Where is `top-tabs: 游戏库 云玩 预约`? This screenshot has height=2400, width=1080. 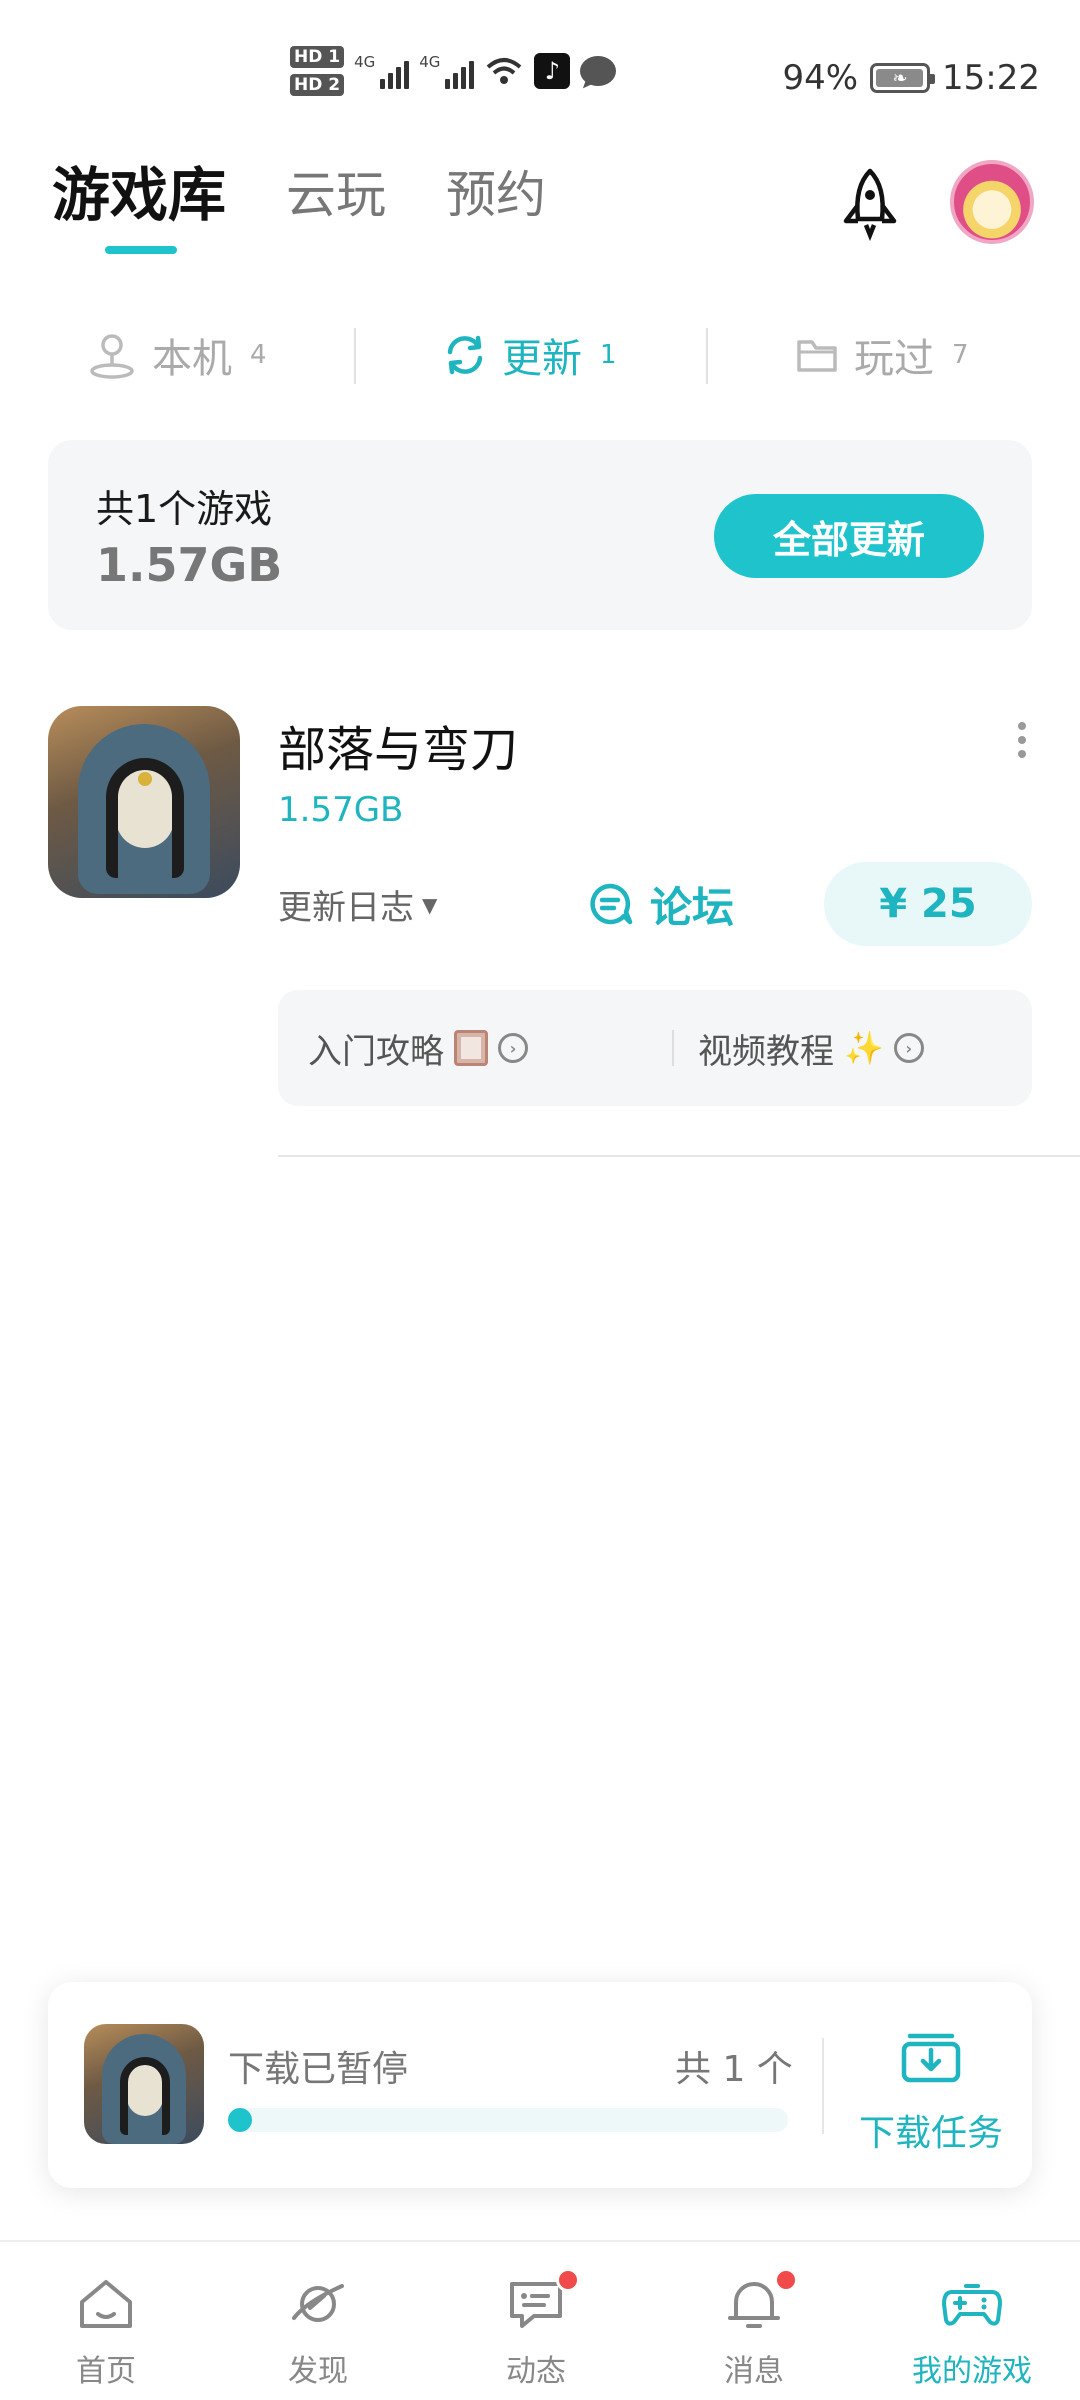
top-tabs: 游戏库 云玩 预约 is located at coordinates (329, 207).